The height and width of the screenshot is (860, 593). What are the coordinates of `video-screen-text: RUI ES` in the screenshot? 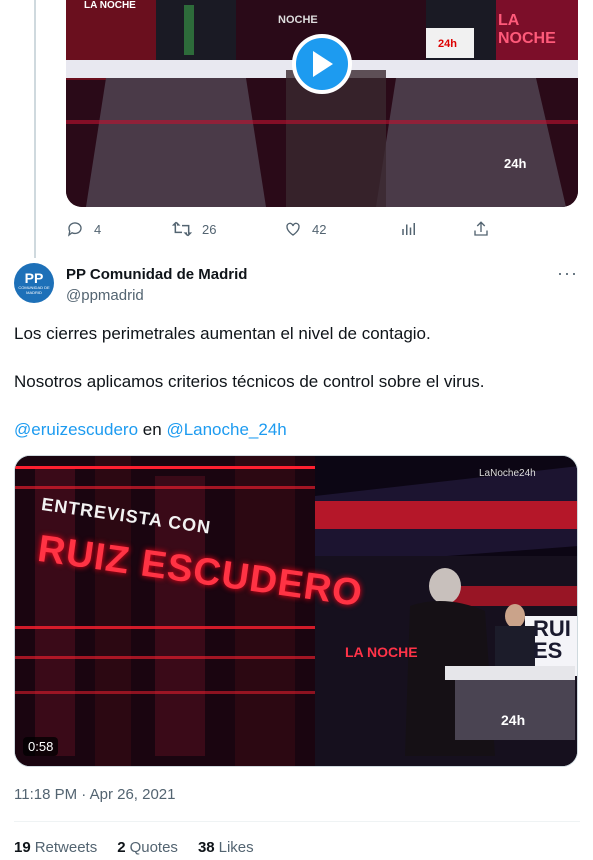 It's located at (552, 639).